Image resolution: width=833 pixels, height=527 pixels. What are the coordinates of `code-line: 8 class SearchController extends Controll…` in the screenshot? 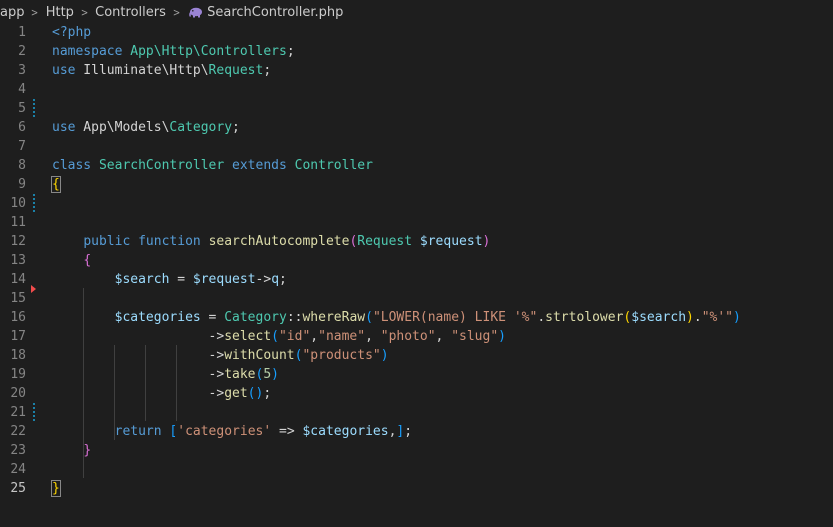 It's located at (416, 165).